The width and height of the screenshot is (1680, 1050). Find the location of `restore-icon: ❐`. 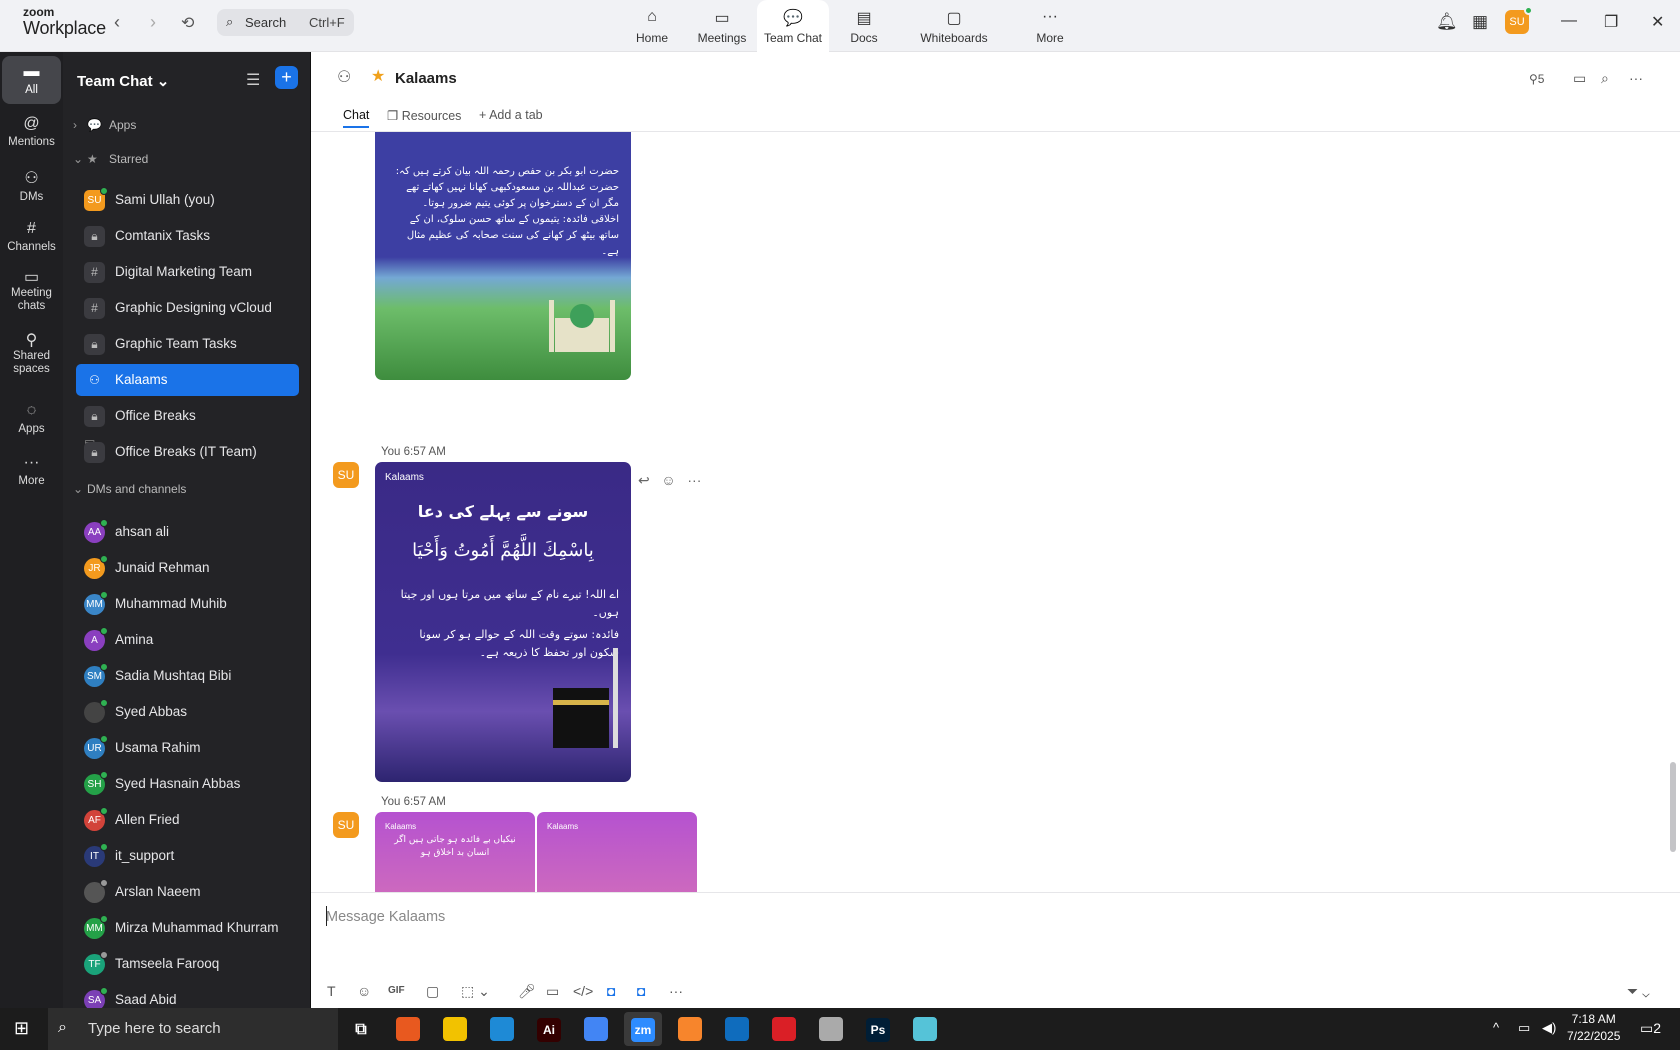

restore-icon: ❐ is located at coordinates (1611, 22).